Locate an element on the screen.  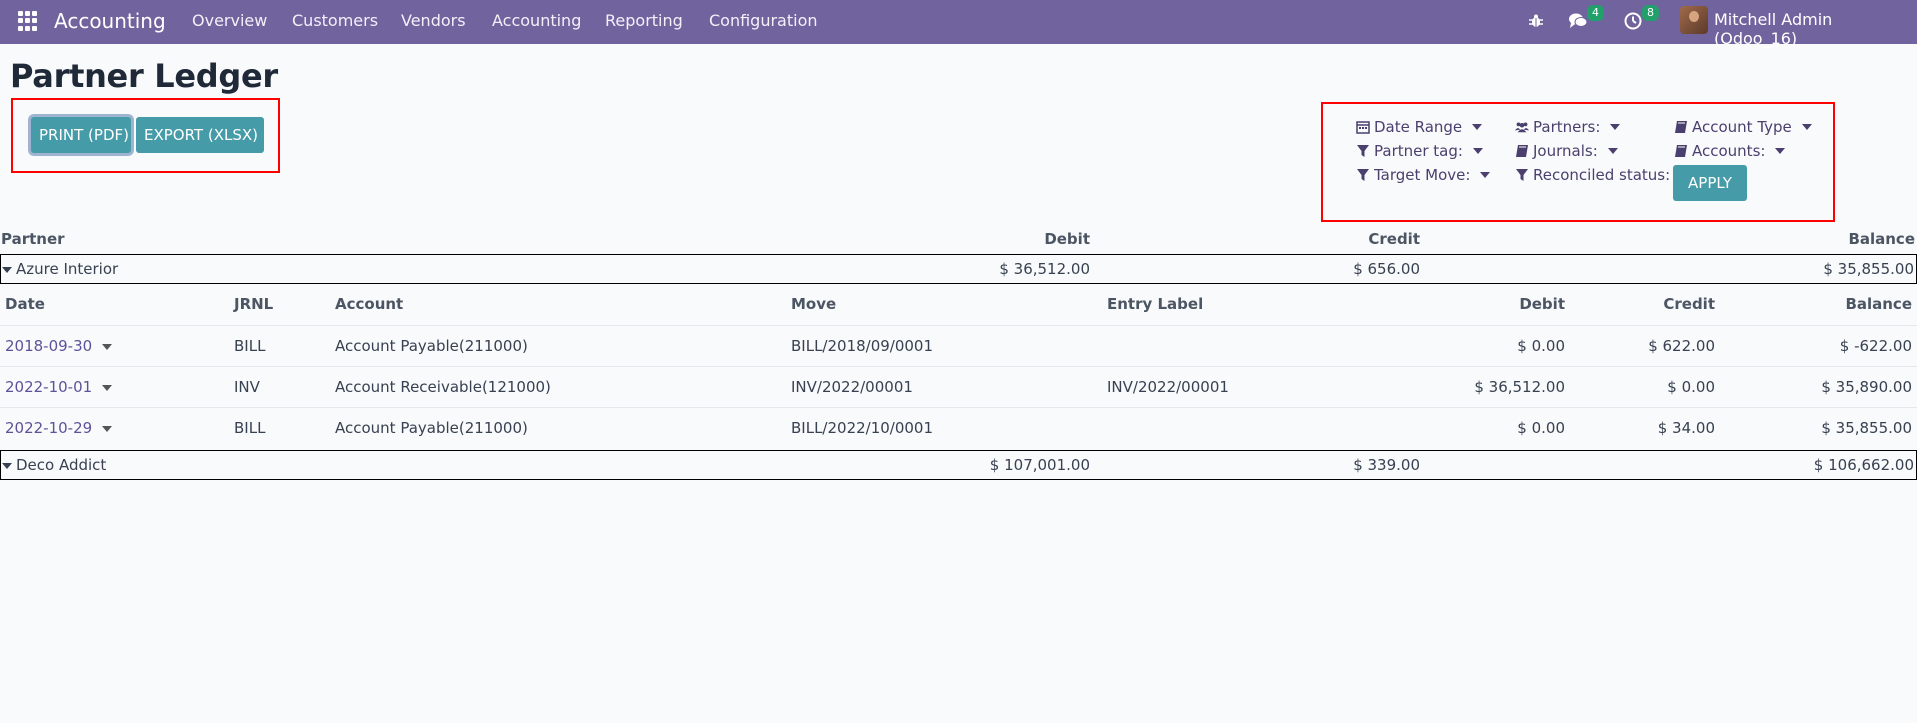
line-date: 2022-10-01 is located at coordinates (59, 387).